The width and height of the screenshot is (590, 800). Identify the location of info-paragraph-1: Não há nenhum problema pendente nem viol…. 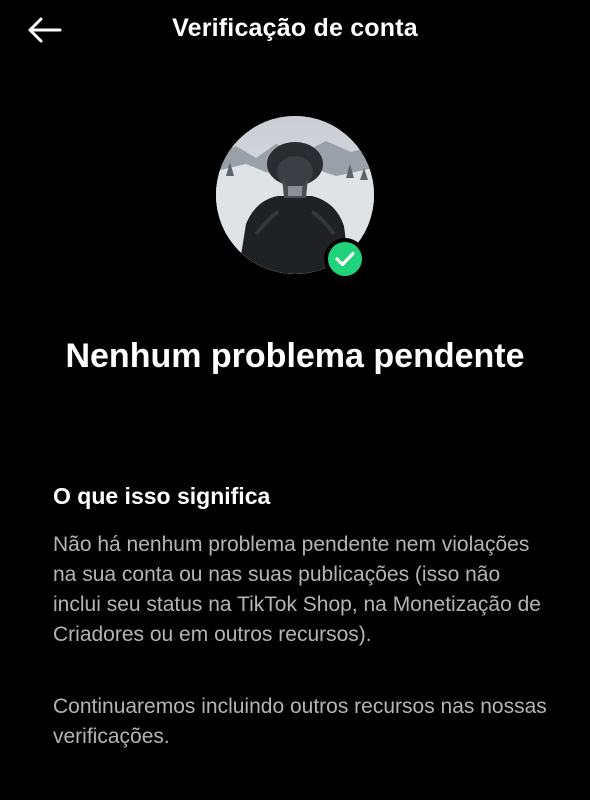
(297, 589).